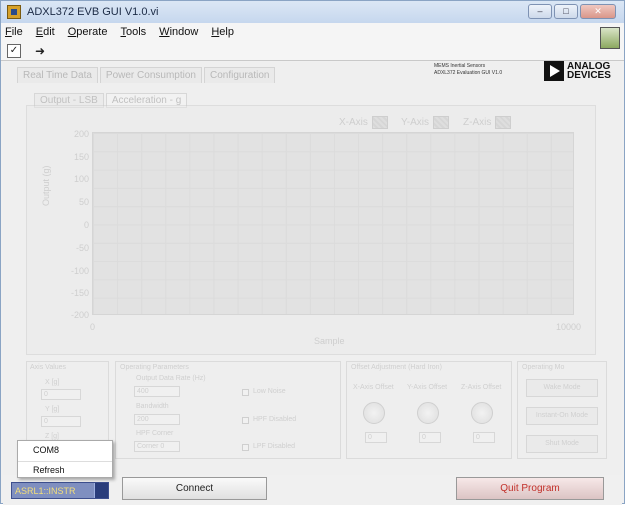 The image size is (625, 505). What do you see at coordinates (48, 367) in the screenshot?
I see `axis-values-title: Axis Values` at bounding box center [48, 367].